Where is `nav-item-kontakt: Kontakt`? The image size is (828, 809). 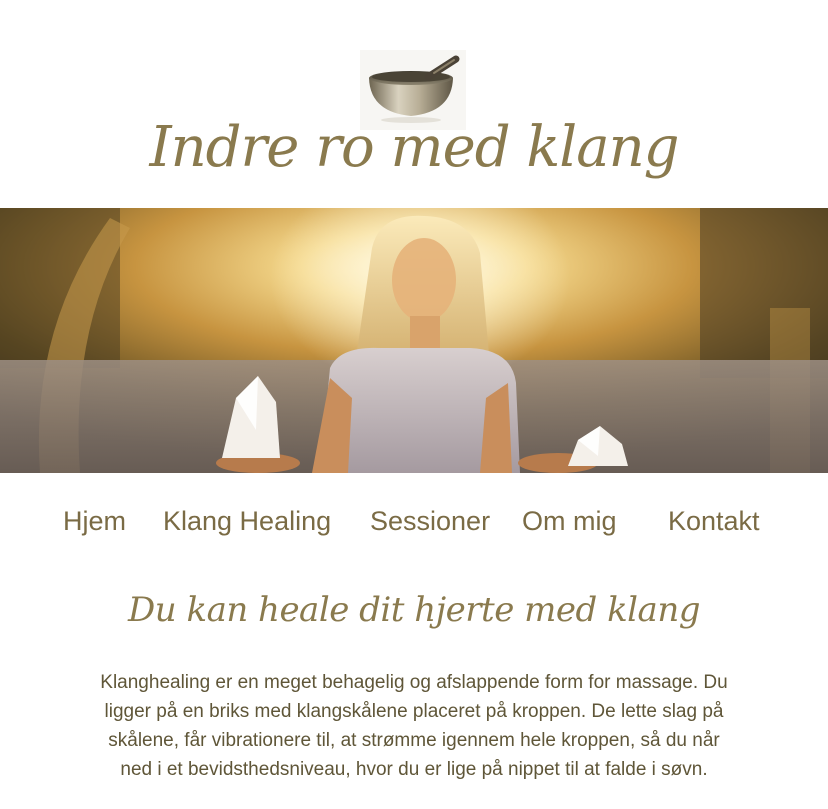
nav-item-kontakt: Kontakt is located at coordinates (714, 521).